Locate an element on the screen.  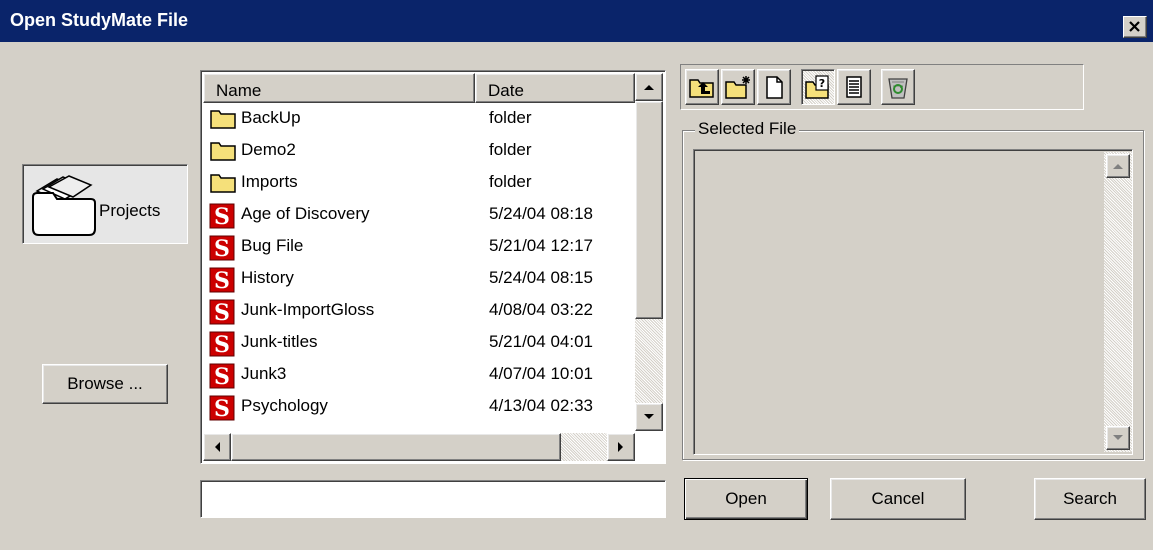
new-folder-icon is located at coordinates (737, 87).